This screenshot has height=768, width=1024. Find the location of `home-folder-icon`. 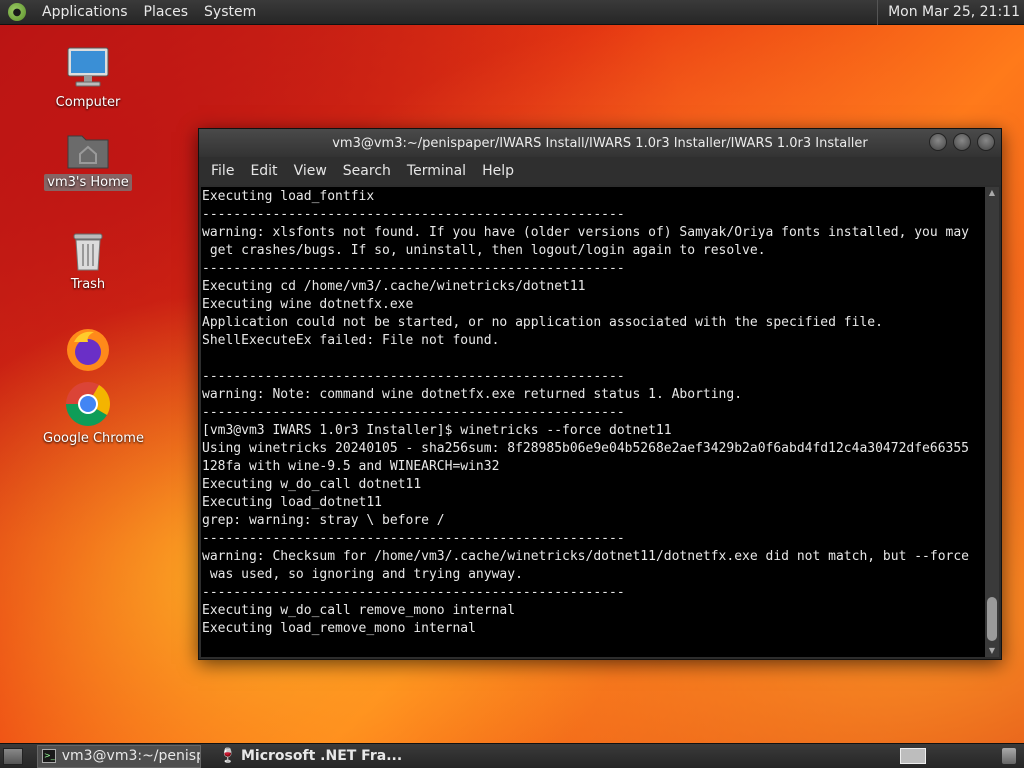

home-folder-icon is located at coordinates (88, 149).